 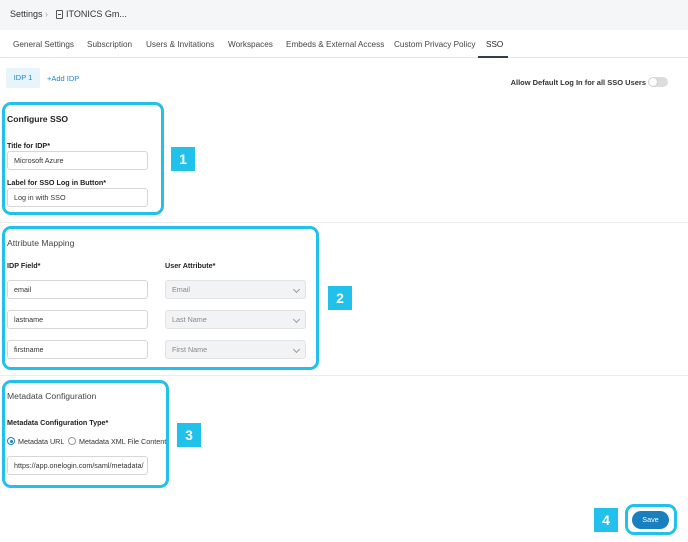 I want to click on callout-4: 4, so click(x=606, y=520).